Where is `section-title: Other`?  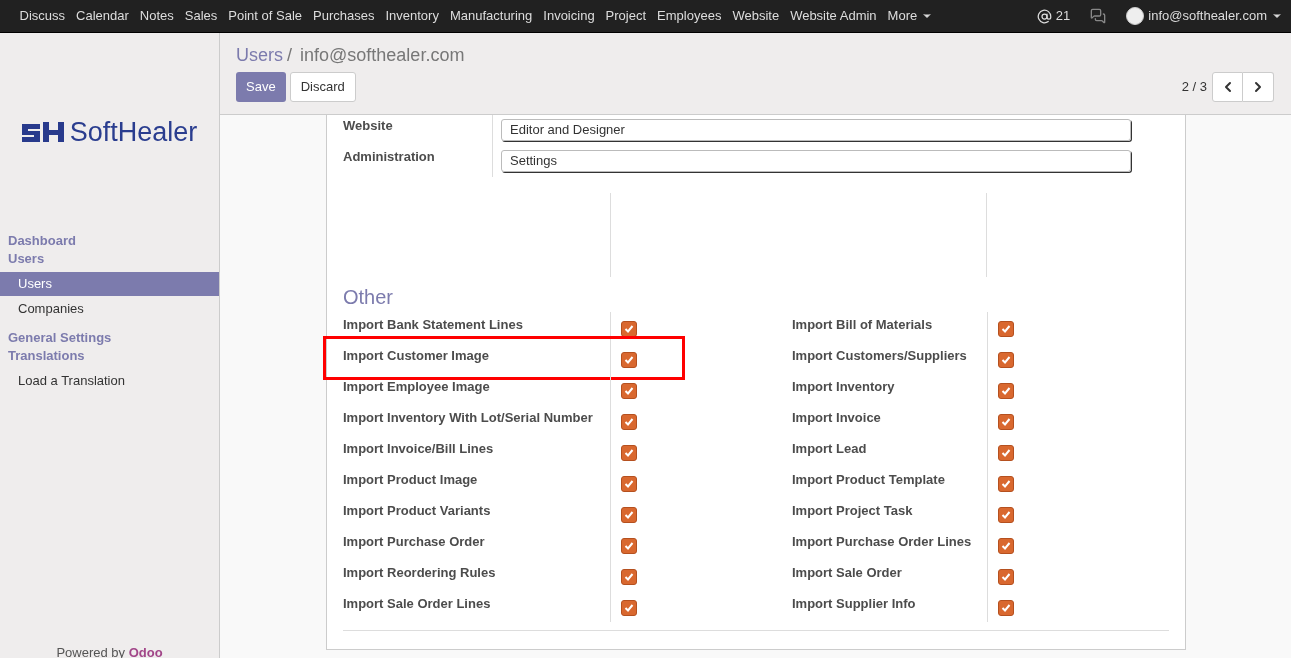
section-title: Other is located at coordinates (369, 297).